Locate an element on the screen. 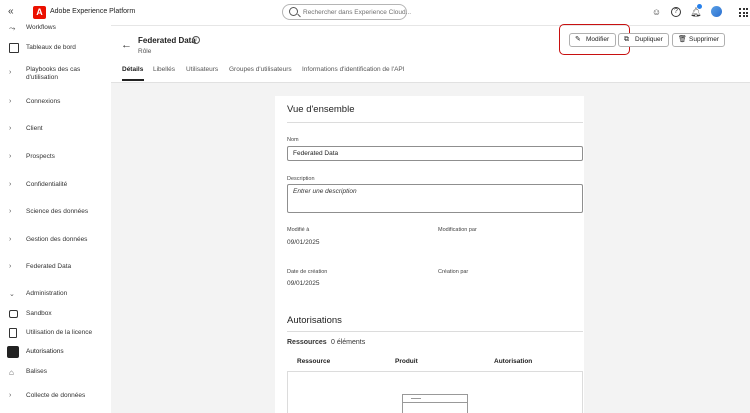 Image resolution: width=750 pixels, height=413 pixels. empty-state-illustration is located at coordinates (435, 403).